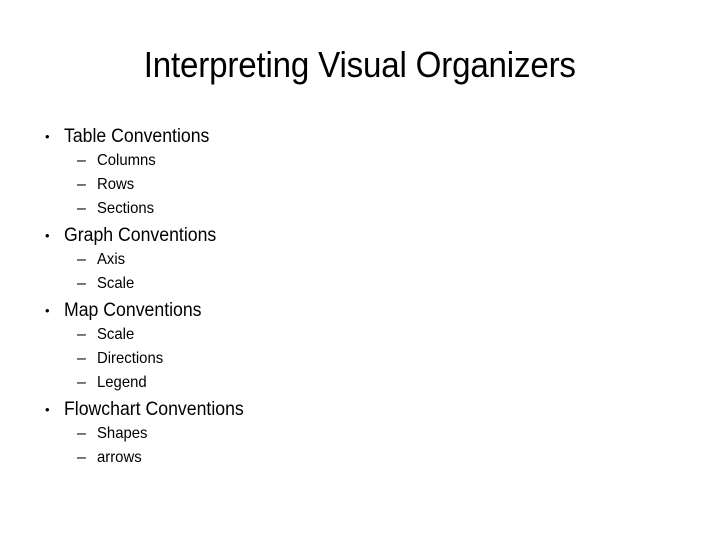 The image size is (720, 540). Describe the element at coordinates (360, 185) in the screenshot. I see `bullet-item-level2: – Rows` at that location.